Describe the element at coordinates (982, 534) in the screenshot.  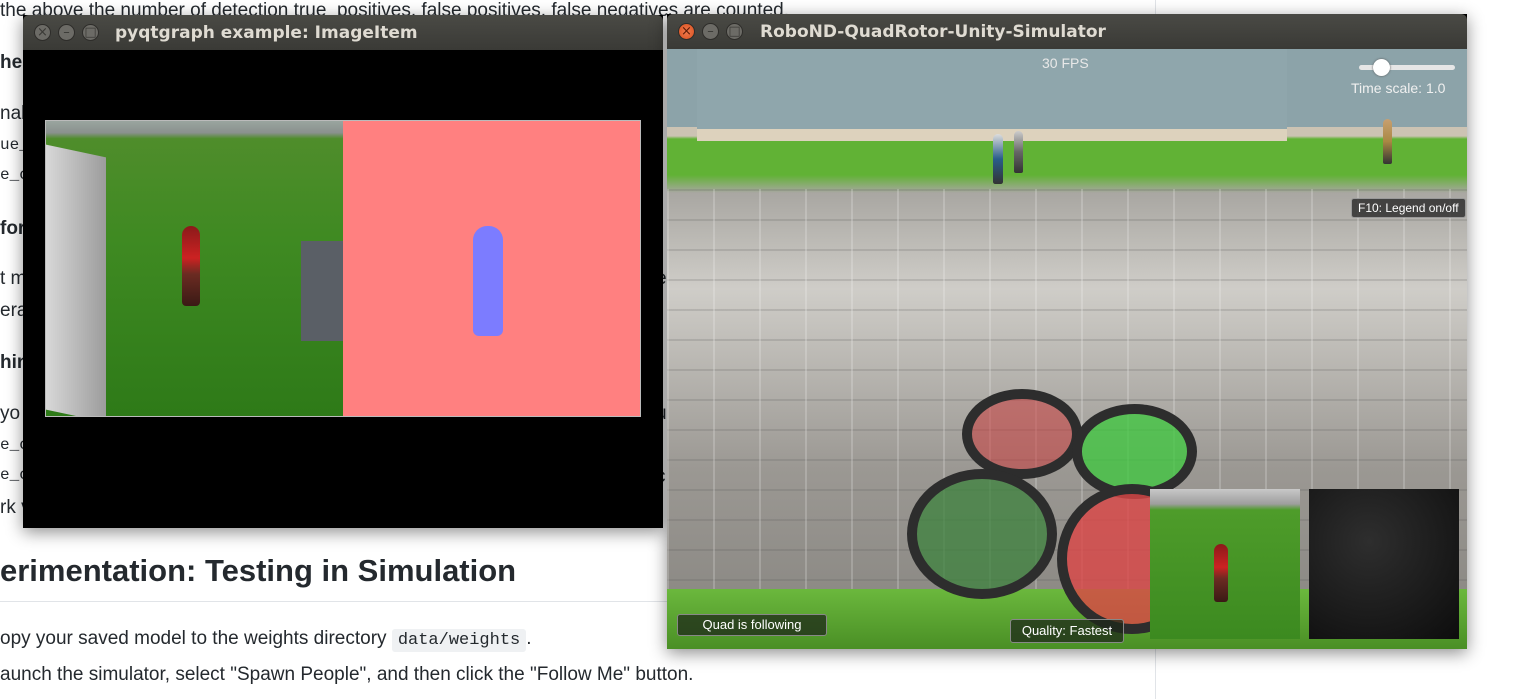
I see `rotor-rear-left` at that location.